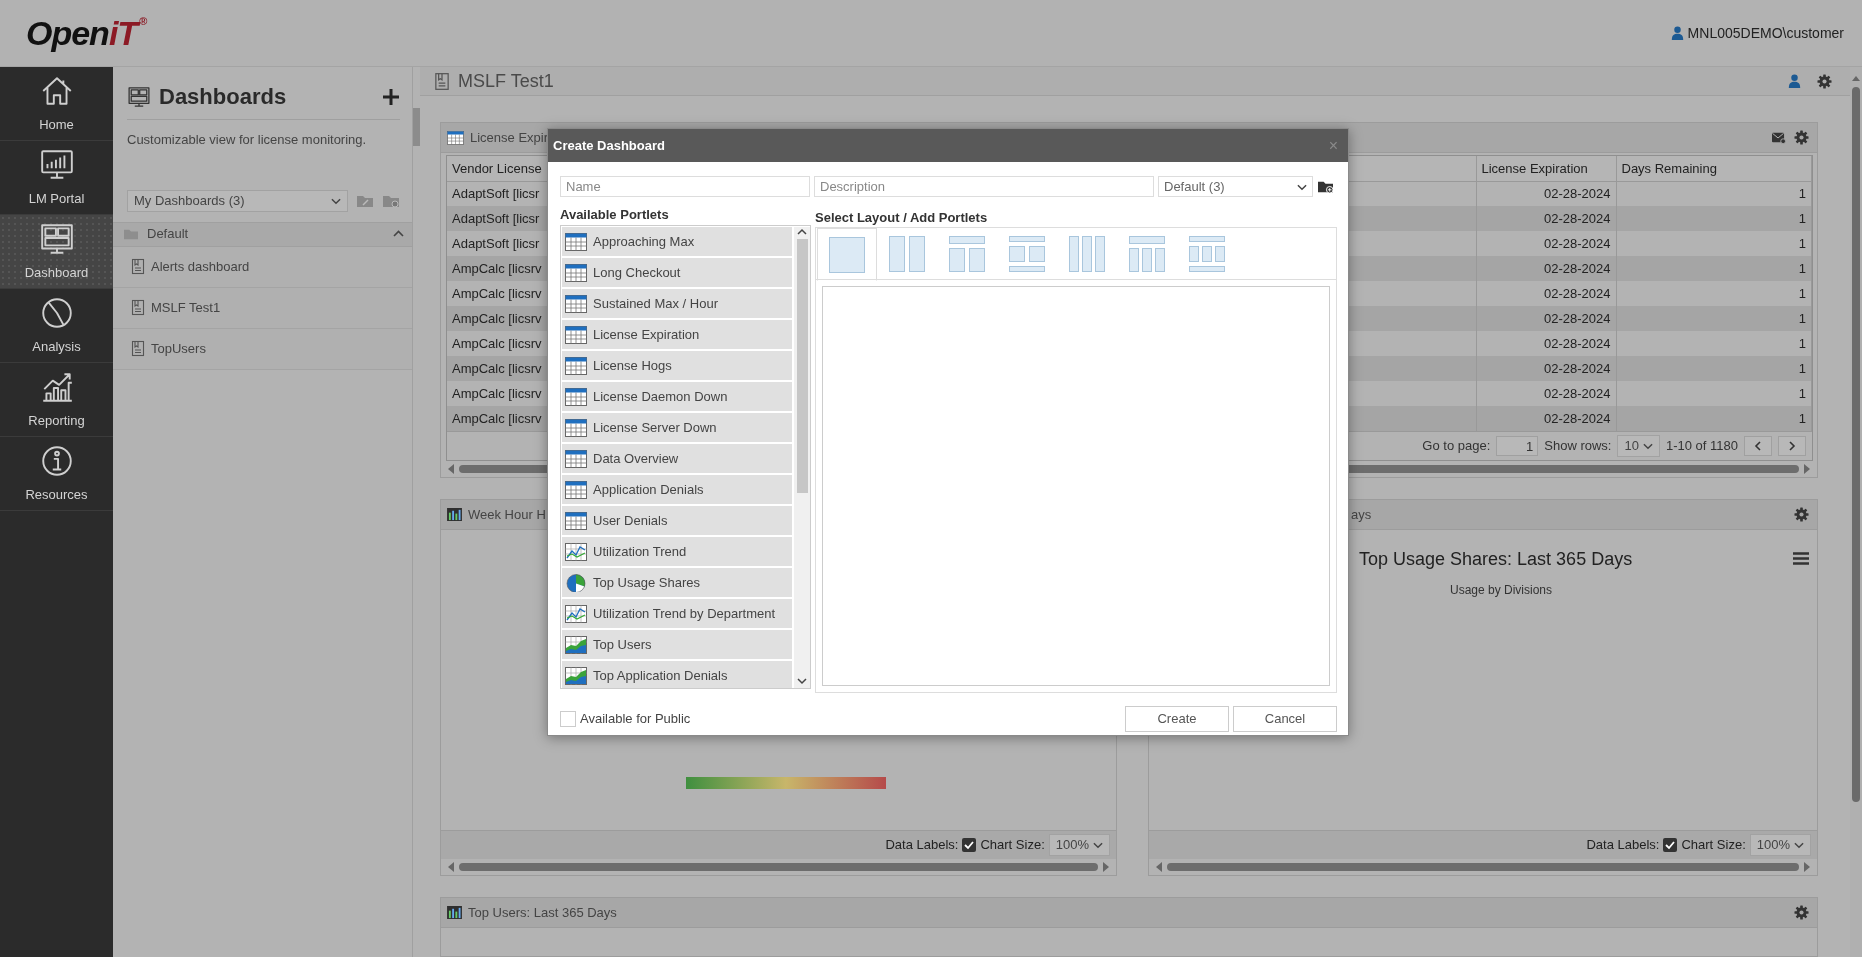 This screenshot has width=1862, height=957. What do you see at coordinates (1778, 137) in the screenshot?
I see `mail-icon` at bounding box center [1778, 137].